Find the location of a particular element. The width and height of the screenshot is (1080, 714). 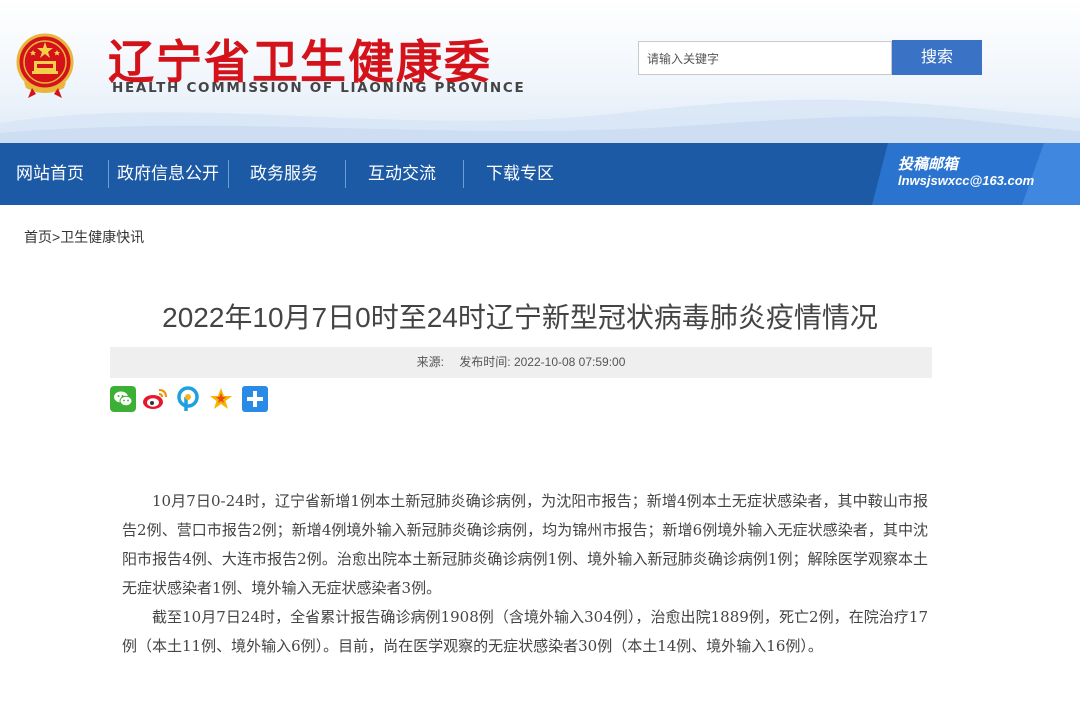

breadcrumb: 首页>卫生健康快讯 is located at coordinates (84, 237).